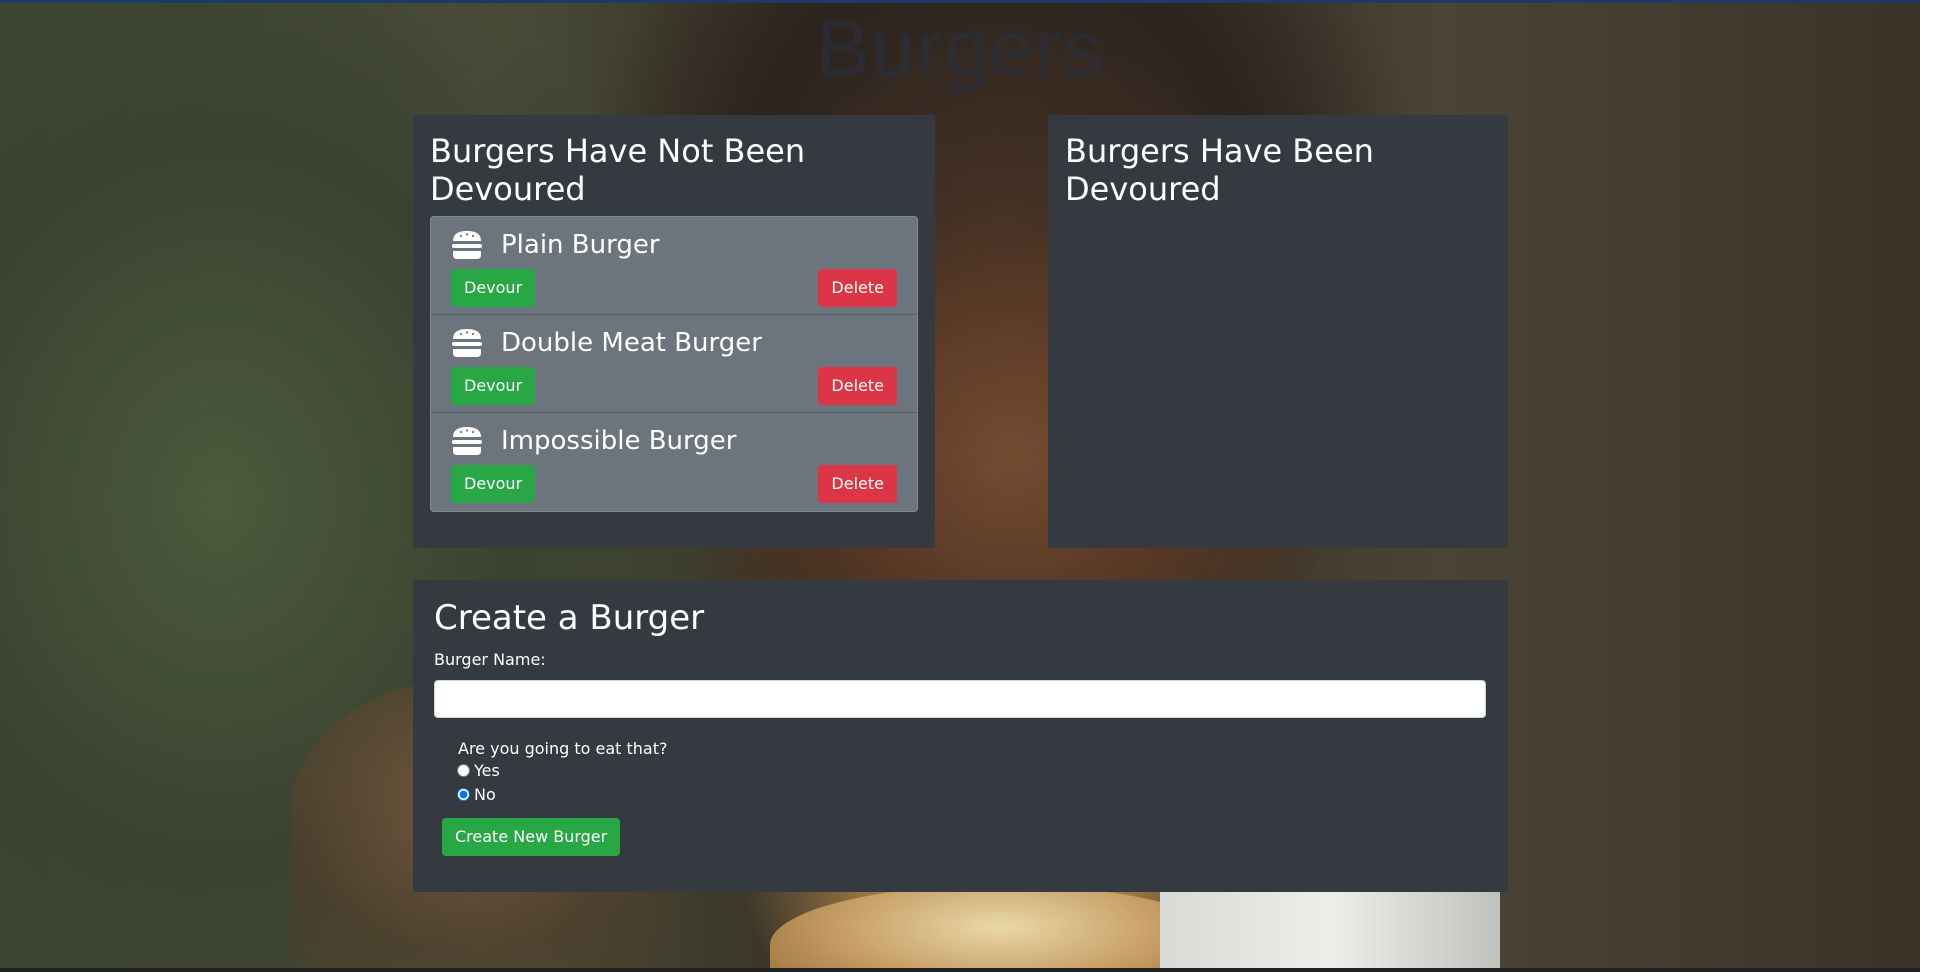 This screenshot has height=972, width=1940. What do you see at coordinates (1219, 170) in the screenshot?
I see `devoured-heading: Burgers Have Been Devoured` at bounding box center [1219, 170].